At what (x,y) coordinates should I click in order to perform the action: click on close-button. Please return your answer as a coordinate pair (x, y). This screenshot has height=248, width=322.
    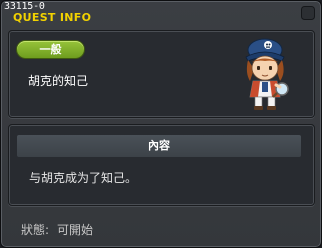
    Looking at the image, I should click on (308, 12).